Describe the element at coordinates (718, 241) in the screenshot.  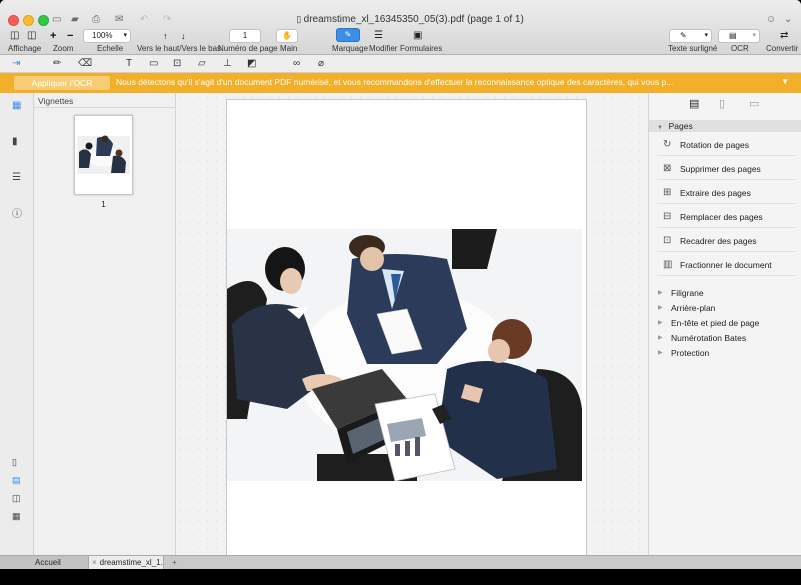
I see `crop-pages-label: Recadrer des pages` at that location.